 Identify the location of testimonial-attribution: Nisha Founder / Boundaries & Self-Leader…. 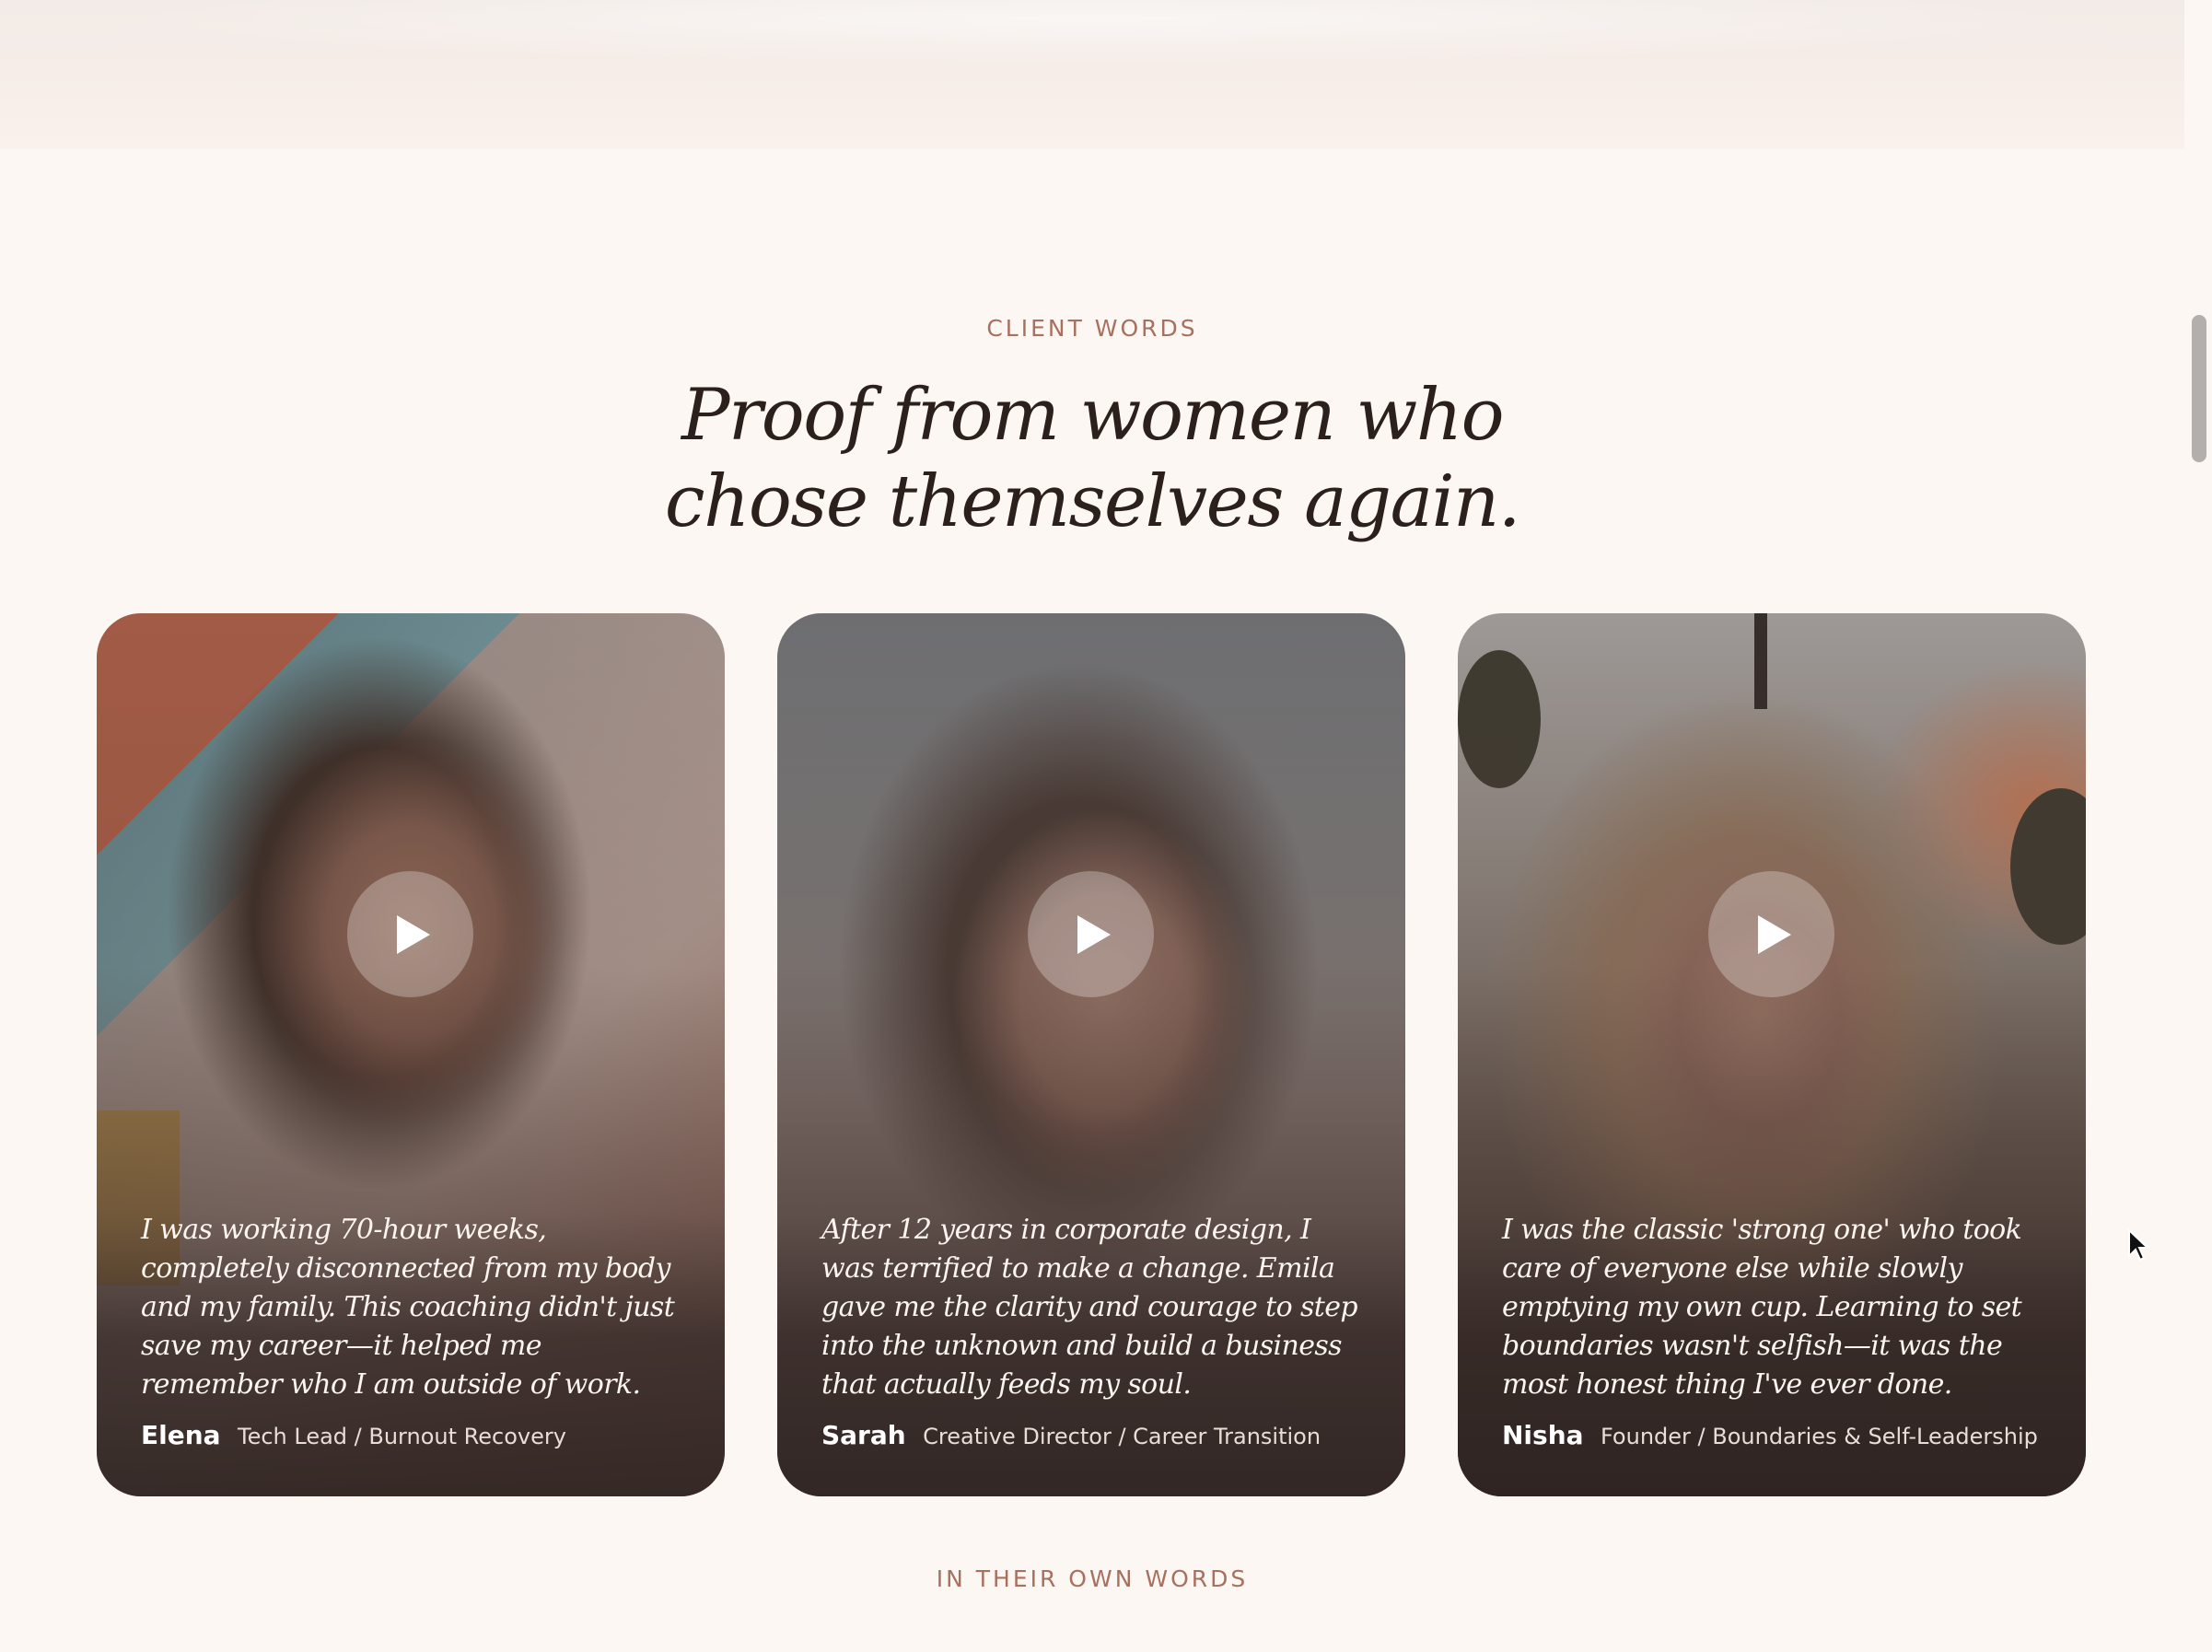
(1770, 1435).